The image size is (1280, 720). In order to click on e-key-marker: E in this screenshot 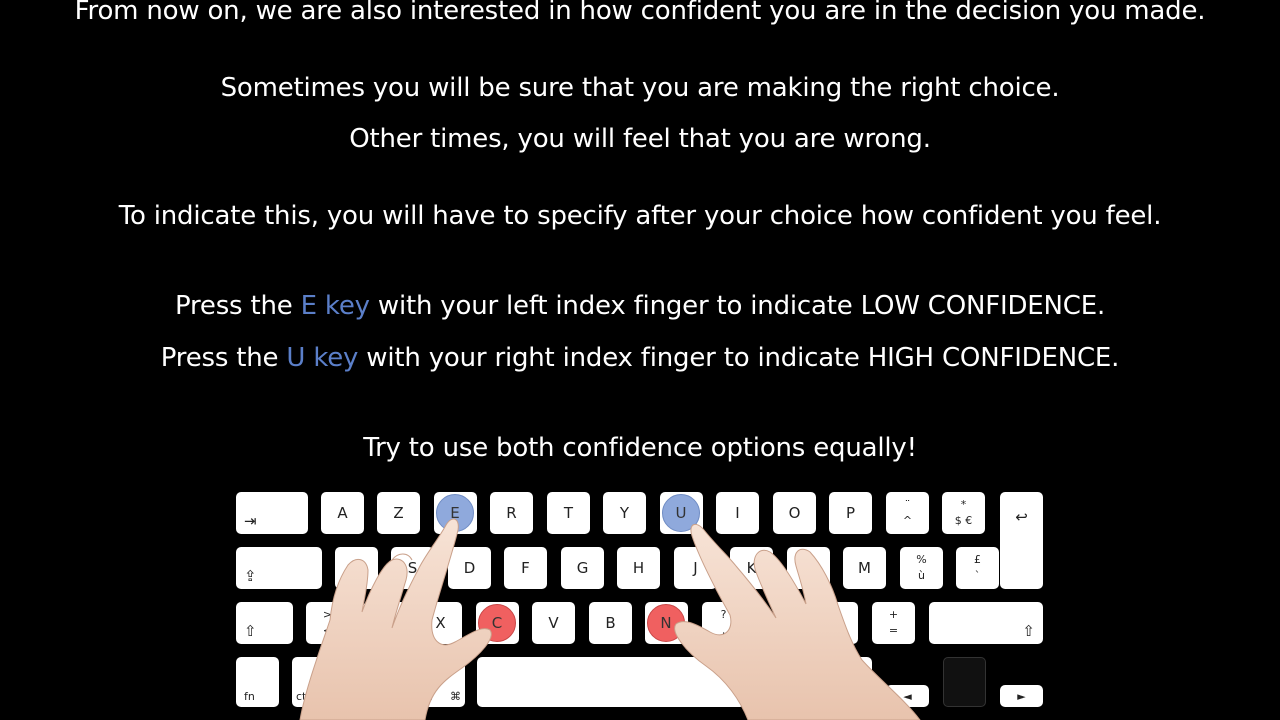, I will do `click(455, 513)`.